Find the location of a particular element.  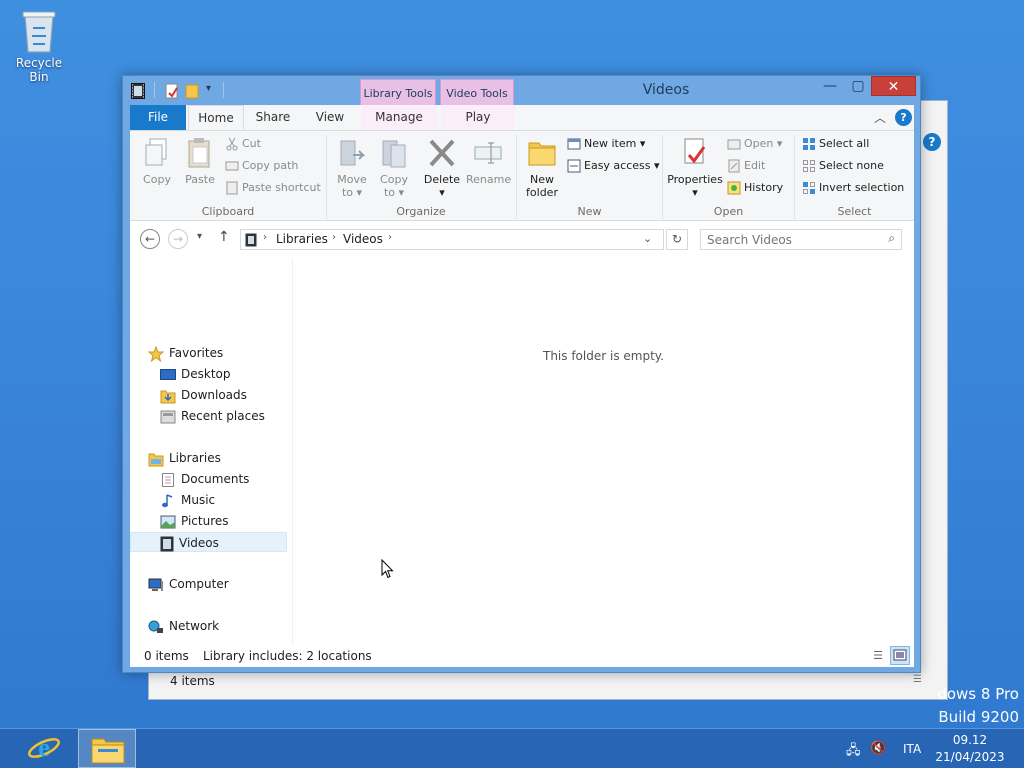

search-box: ⌕ is located at coordinates (801, 239).